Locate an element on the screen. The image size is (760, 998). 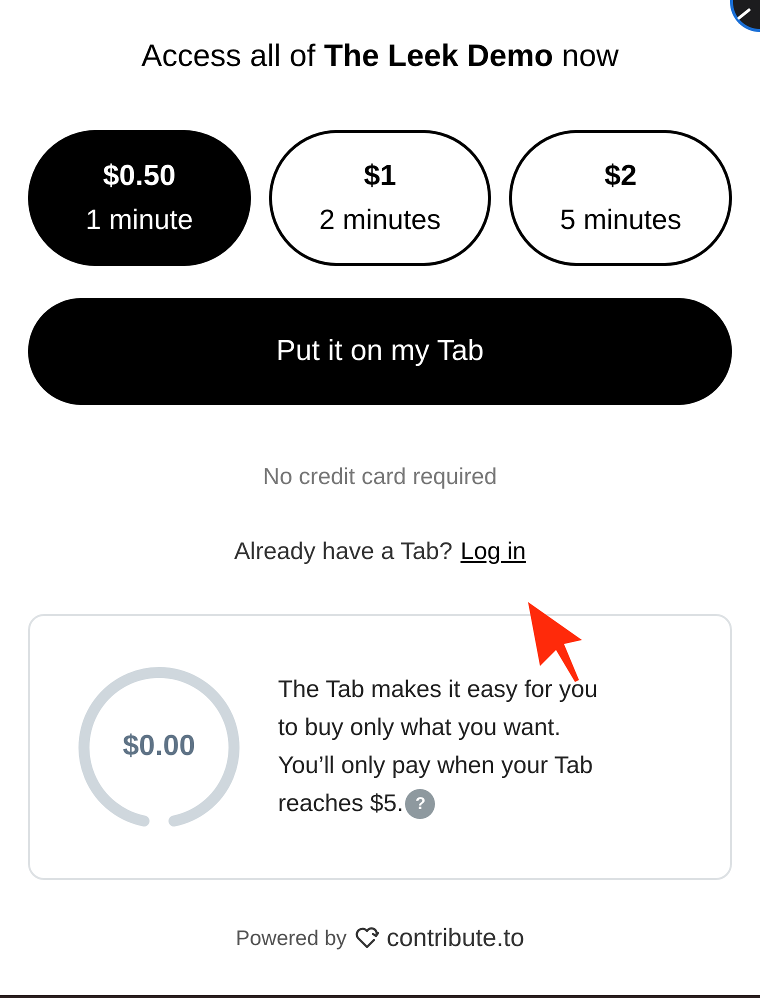
login-prompt: Already have a Tab? is located at coordinates (343, 551).